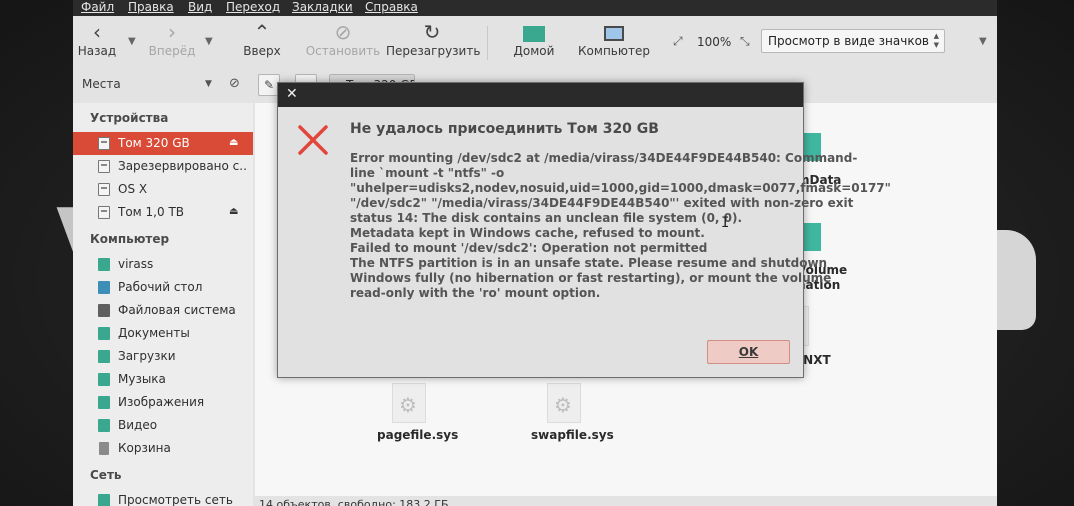 The width and height of the screenshot is (1074, 506). I want to click on menu-bookmarks: Закладки, so click(322, 7).